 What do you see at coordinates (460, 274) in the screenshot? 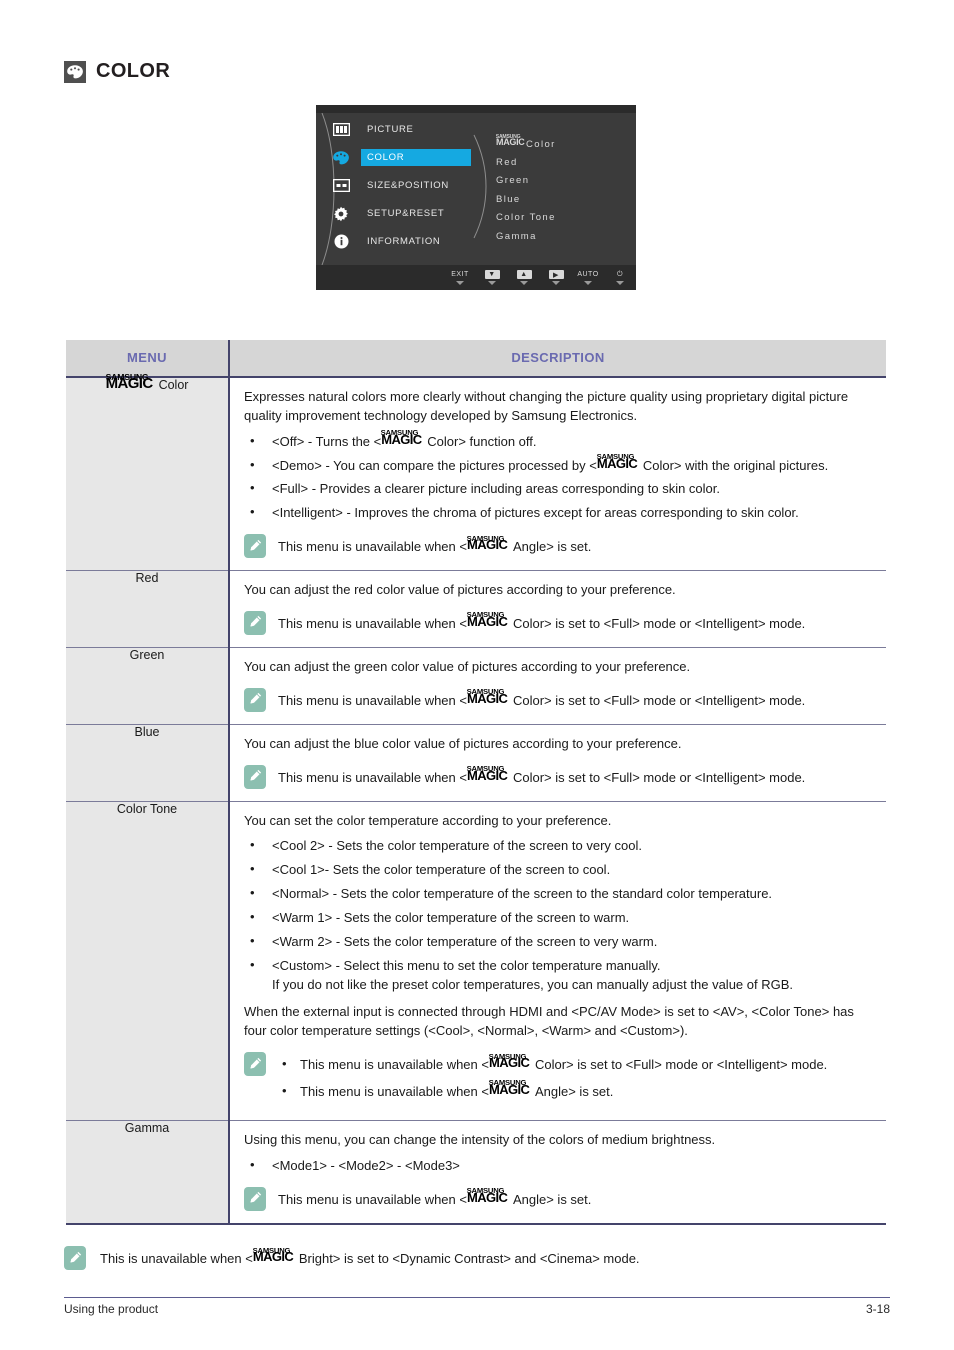
I see `osd-button-exit-label: EXIT` at bounding box center [460, 274].